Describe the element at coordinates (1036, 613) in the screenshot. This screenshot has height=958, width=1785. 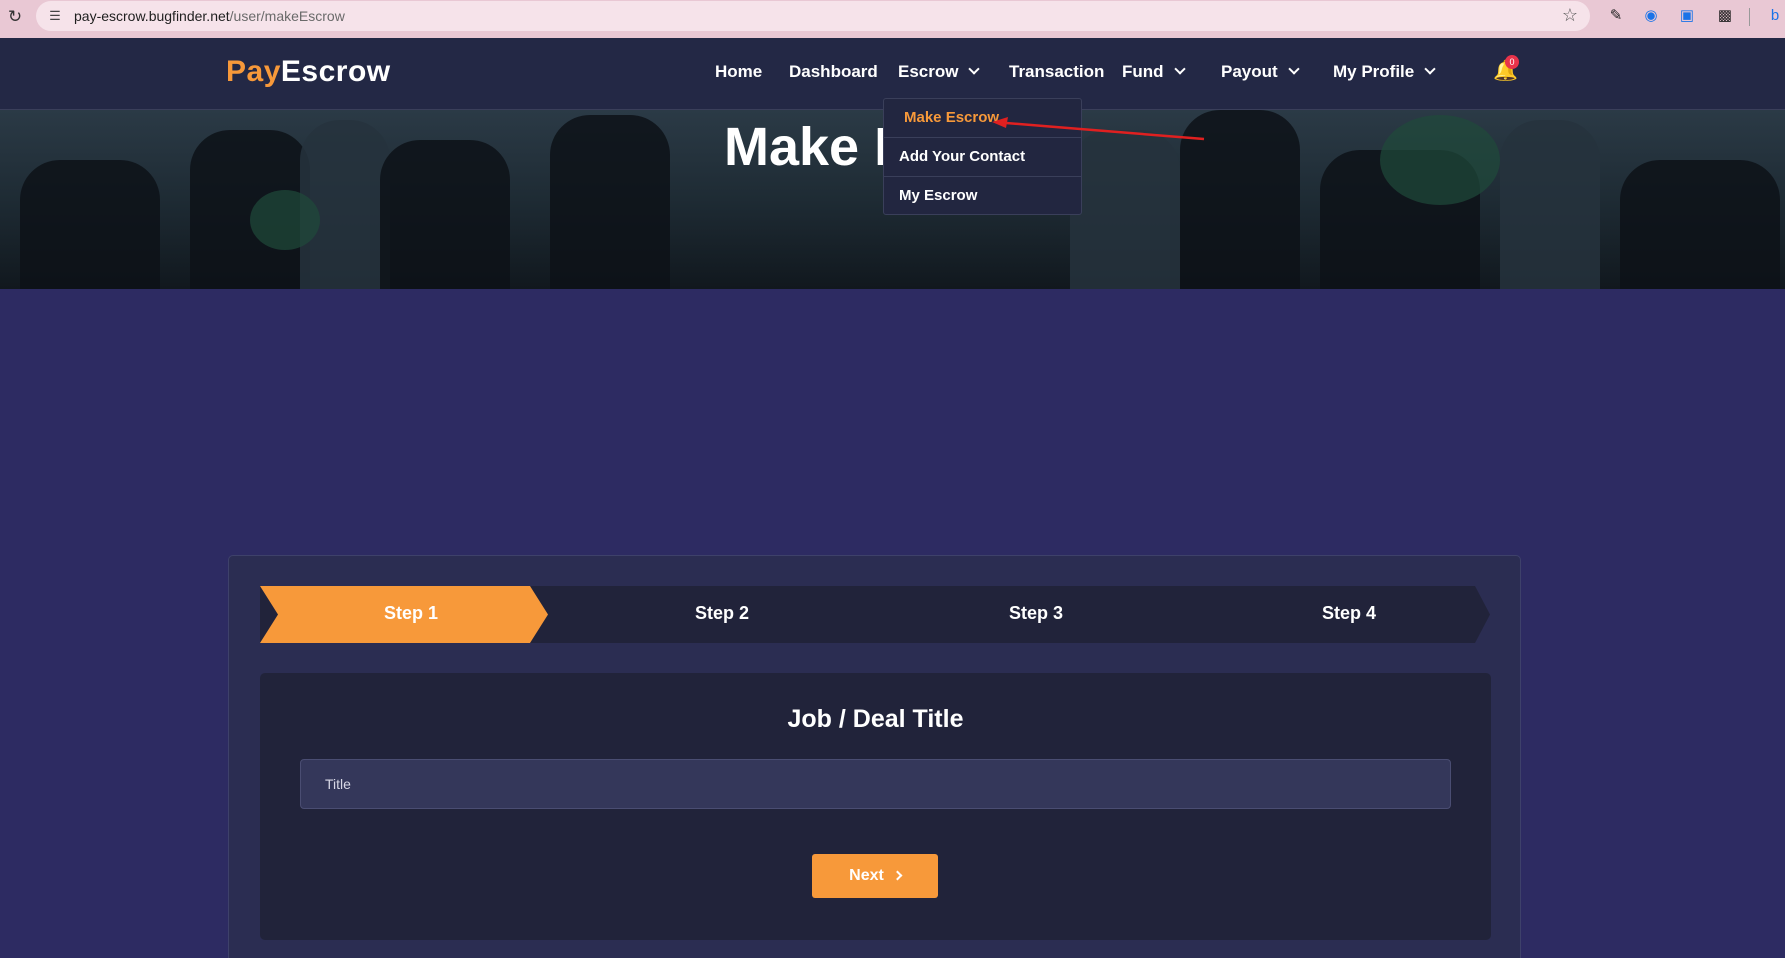
I see `step-3-label: Step 3` at that location.